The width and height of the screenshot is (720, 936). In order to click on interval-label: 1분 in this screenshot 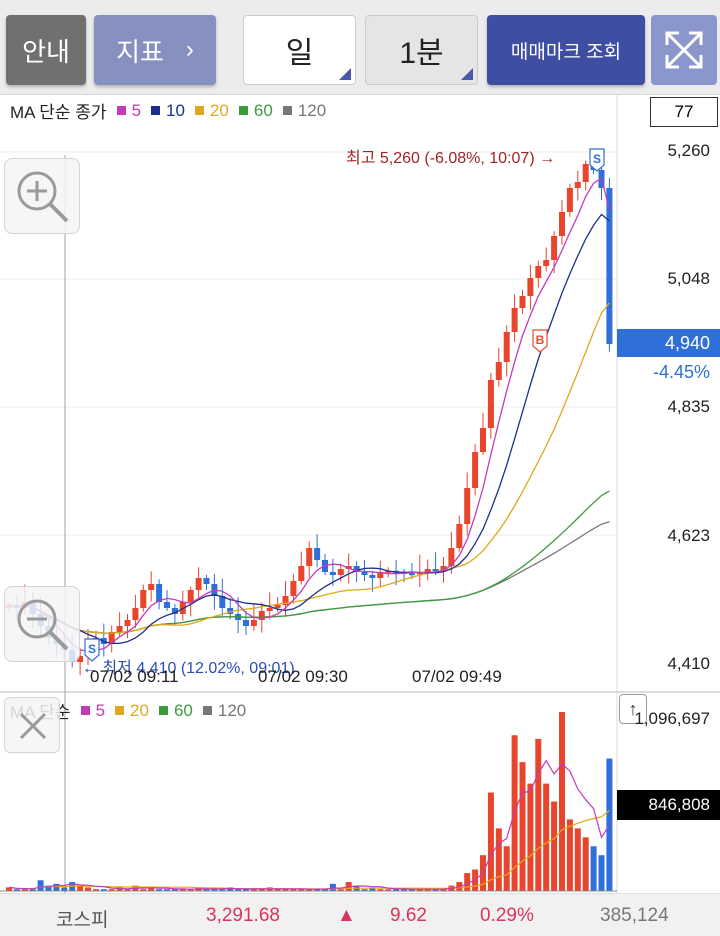, I will do `click(421, 53)`.